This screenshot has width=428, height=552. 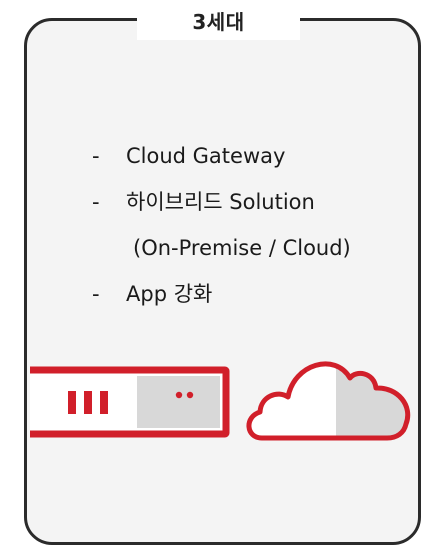 What do you see at coordinates (218, 22) in the screenshot?
I see `card-title: 3세대` at bounding box center [218, 22].